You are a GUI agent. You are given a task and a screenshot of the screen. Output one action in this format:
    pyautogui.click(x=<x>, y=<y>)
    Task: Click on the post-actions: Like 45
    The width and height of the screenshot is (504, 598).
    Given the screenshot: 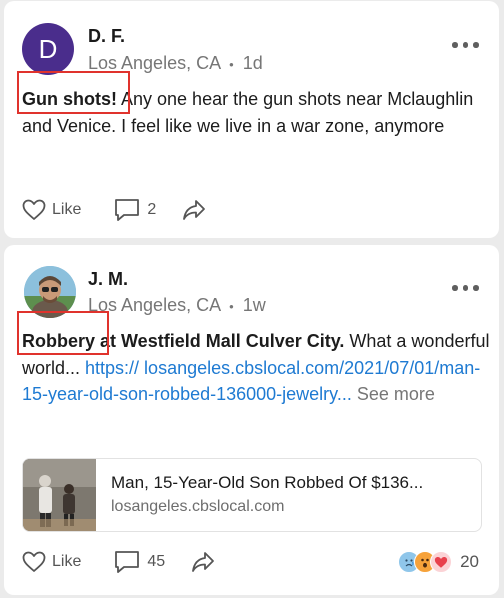 What is the action you would take?
    pyautogui.click(x=131, y=562)
    